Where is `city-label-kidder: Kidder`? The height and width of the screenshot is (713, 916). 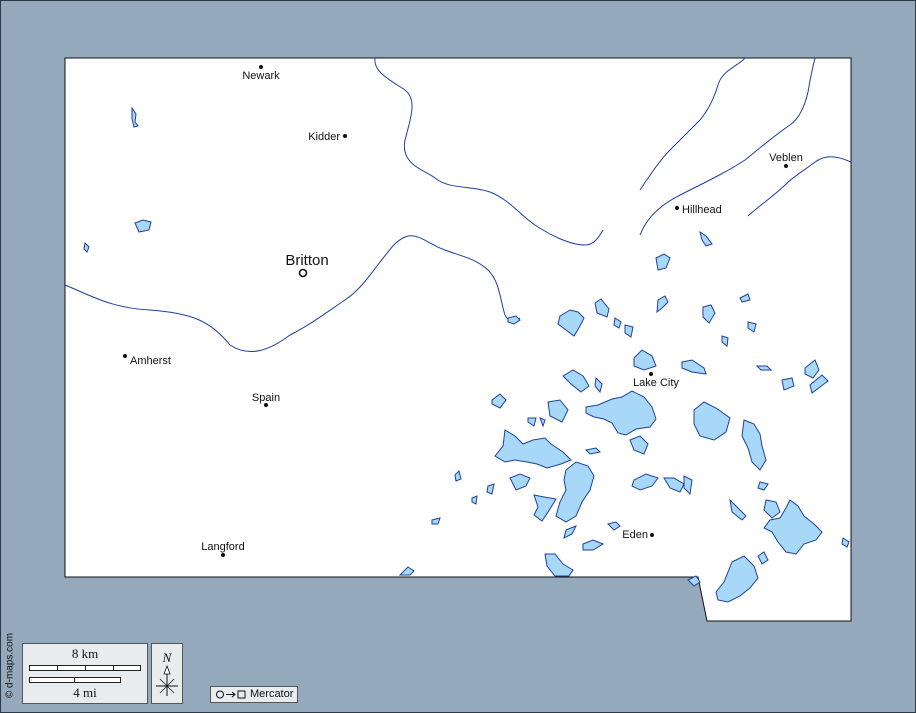
city-label-kidder: Kidder is located at coordinates (324, 137).